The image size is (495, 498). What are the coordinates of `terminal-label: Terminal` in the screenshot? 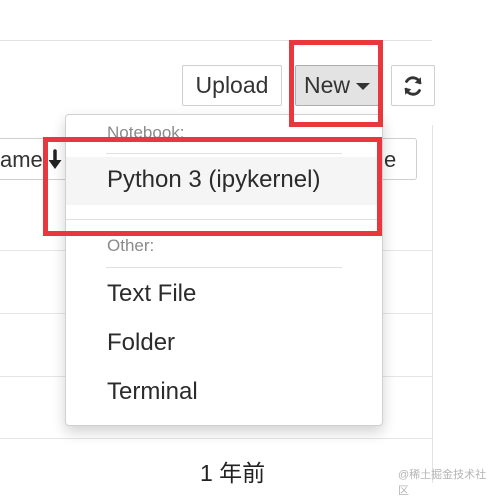 It's located at (152, 391).